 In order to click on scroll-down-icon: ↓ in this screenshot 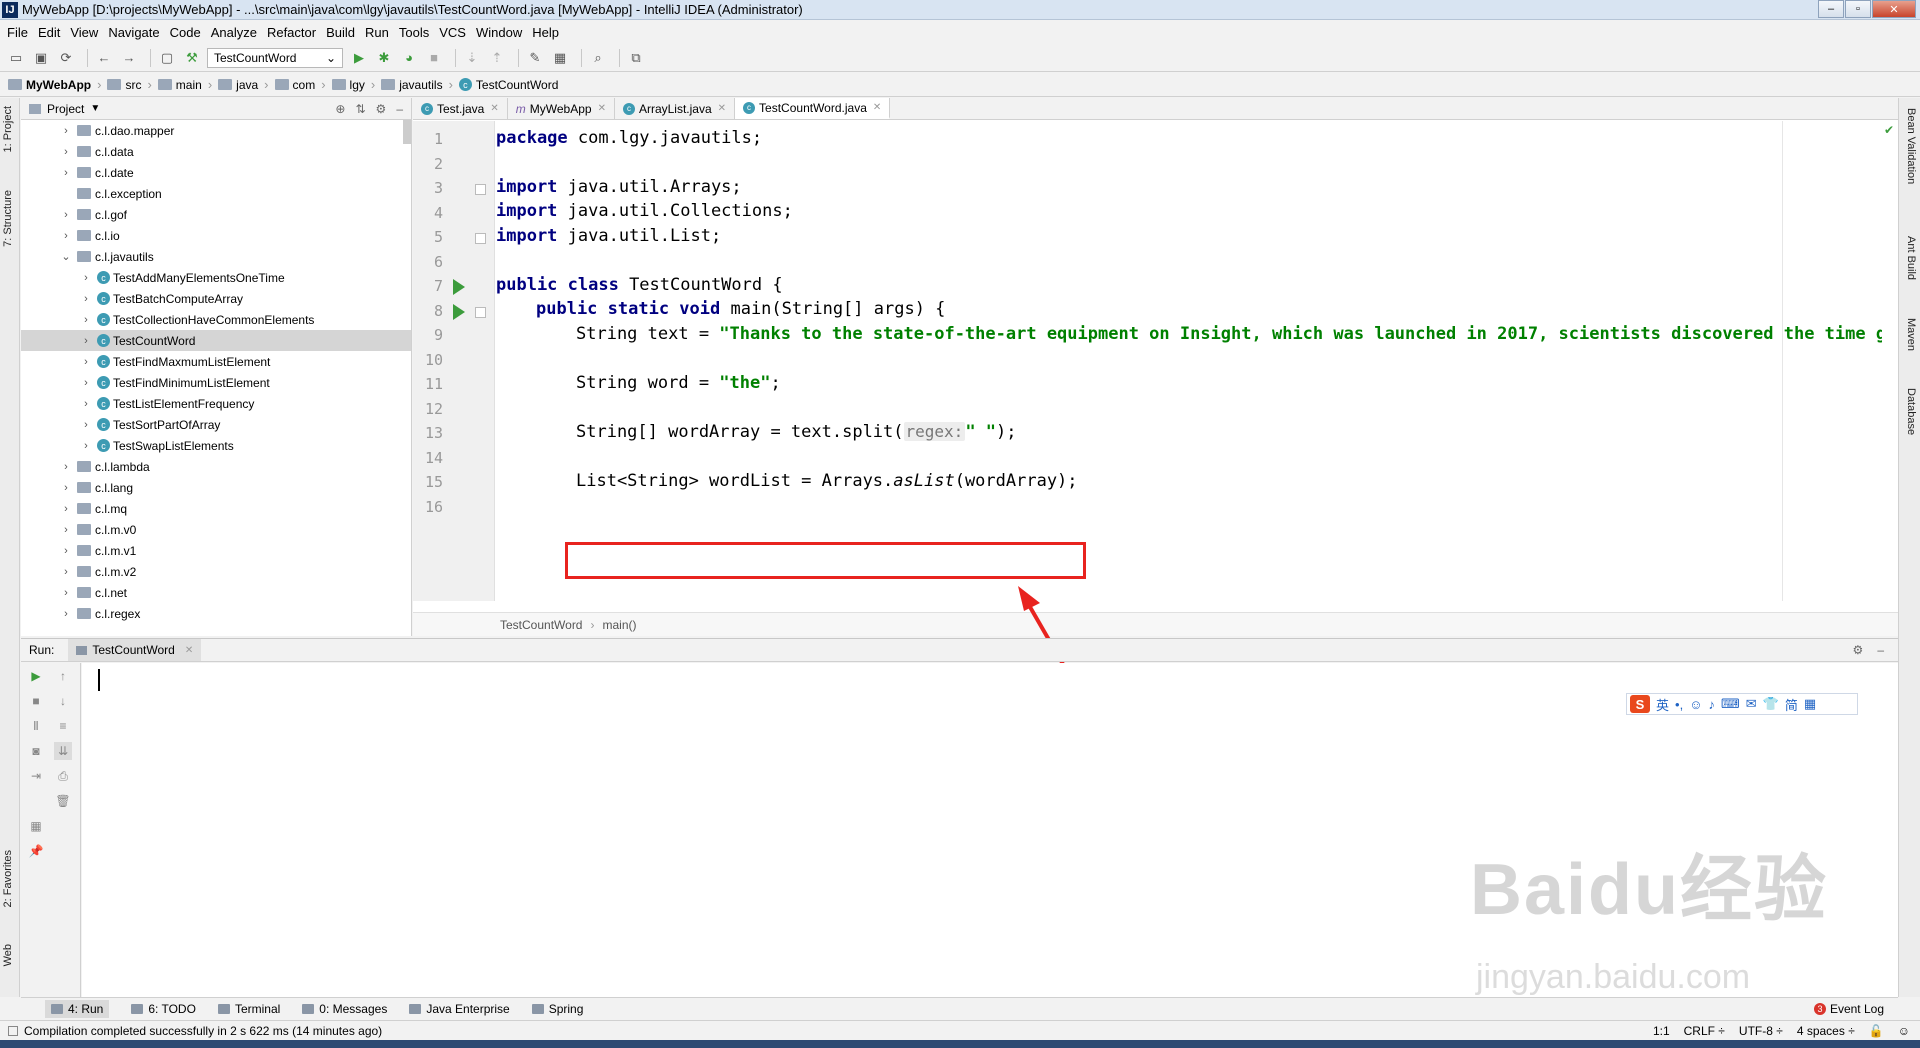, I will do `click(63, 701)`.